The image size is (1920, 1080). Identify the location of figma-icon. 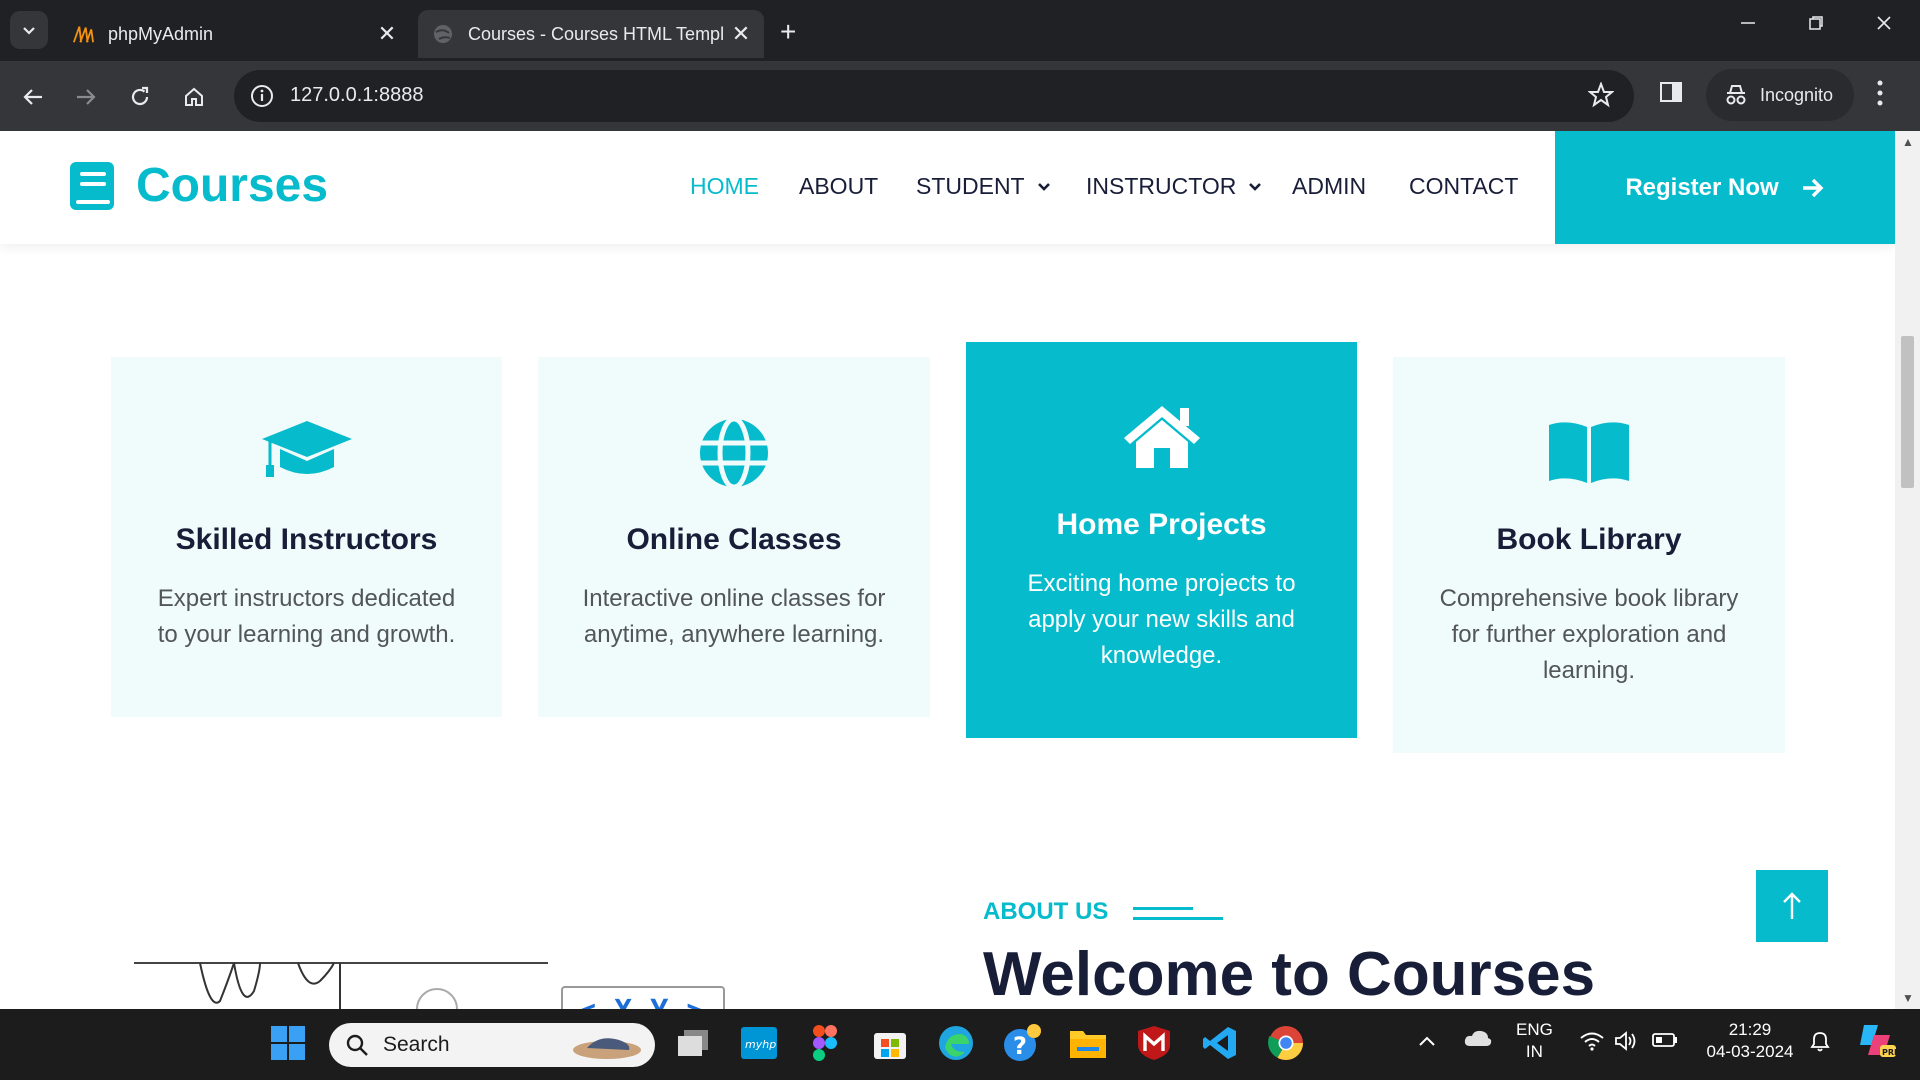
(825, 1043).